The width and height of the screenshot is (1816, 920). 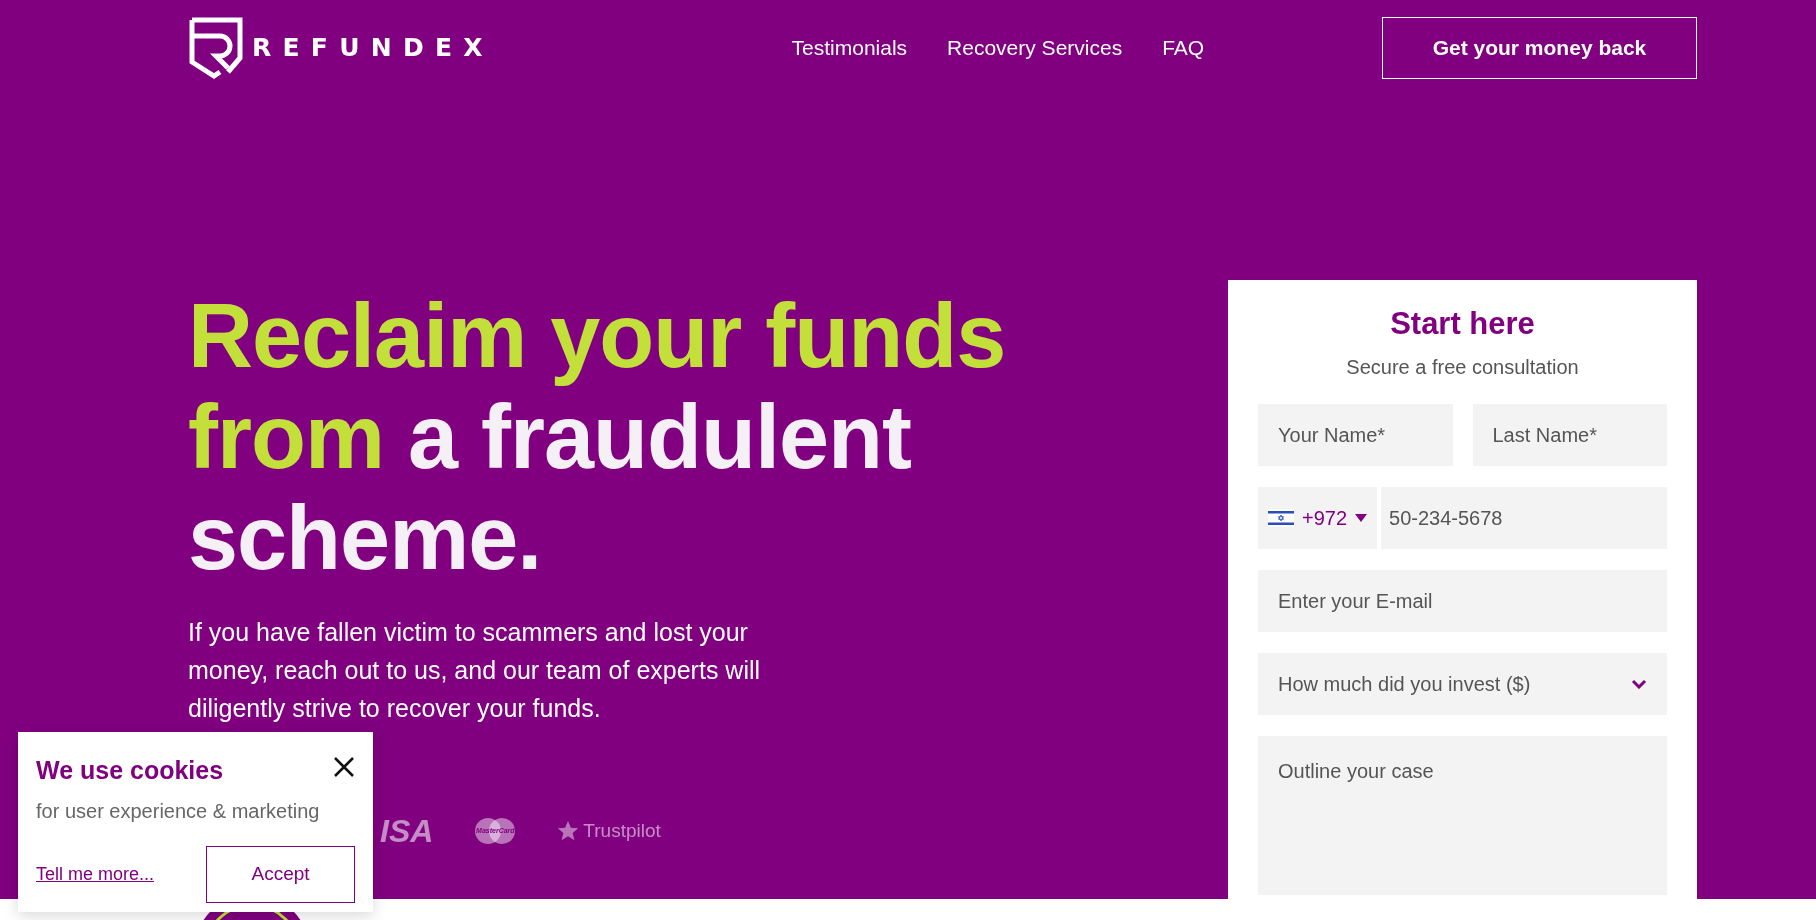 I want to click on invest-amount-select: How much did you invest ($), so click(x=1462, y=684).